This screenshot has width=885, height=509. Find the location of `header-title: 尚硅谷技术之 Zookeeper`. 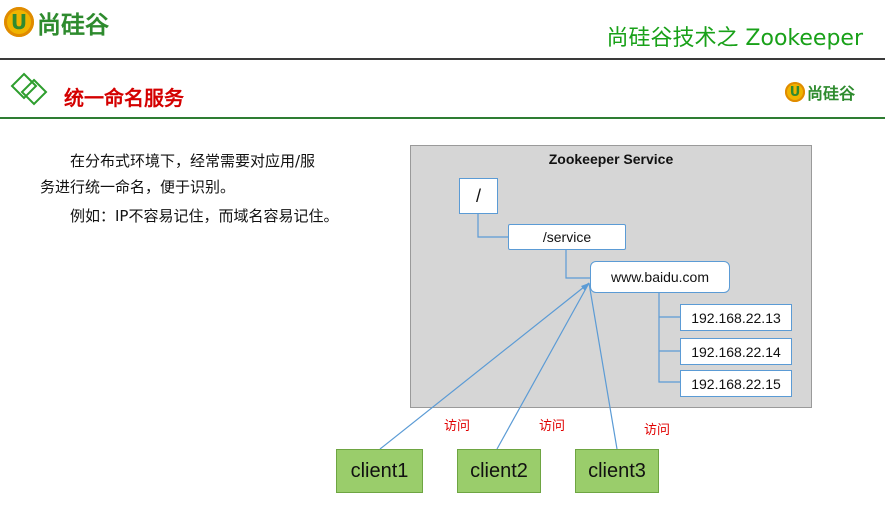

header-title: 尚硅谷技术之 Zookeeper is located at coordinates (734, 38).